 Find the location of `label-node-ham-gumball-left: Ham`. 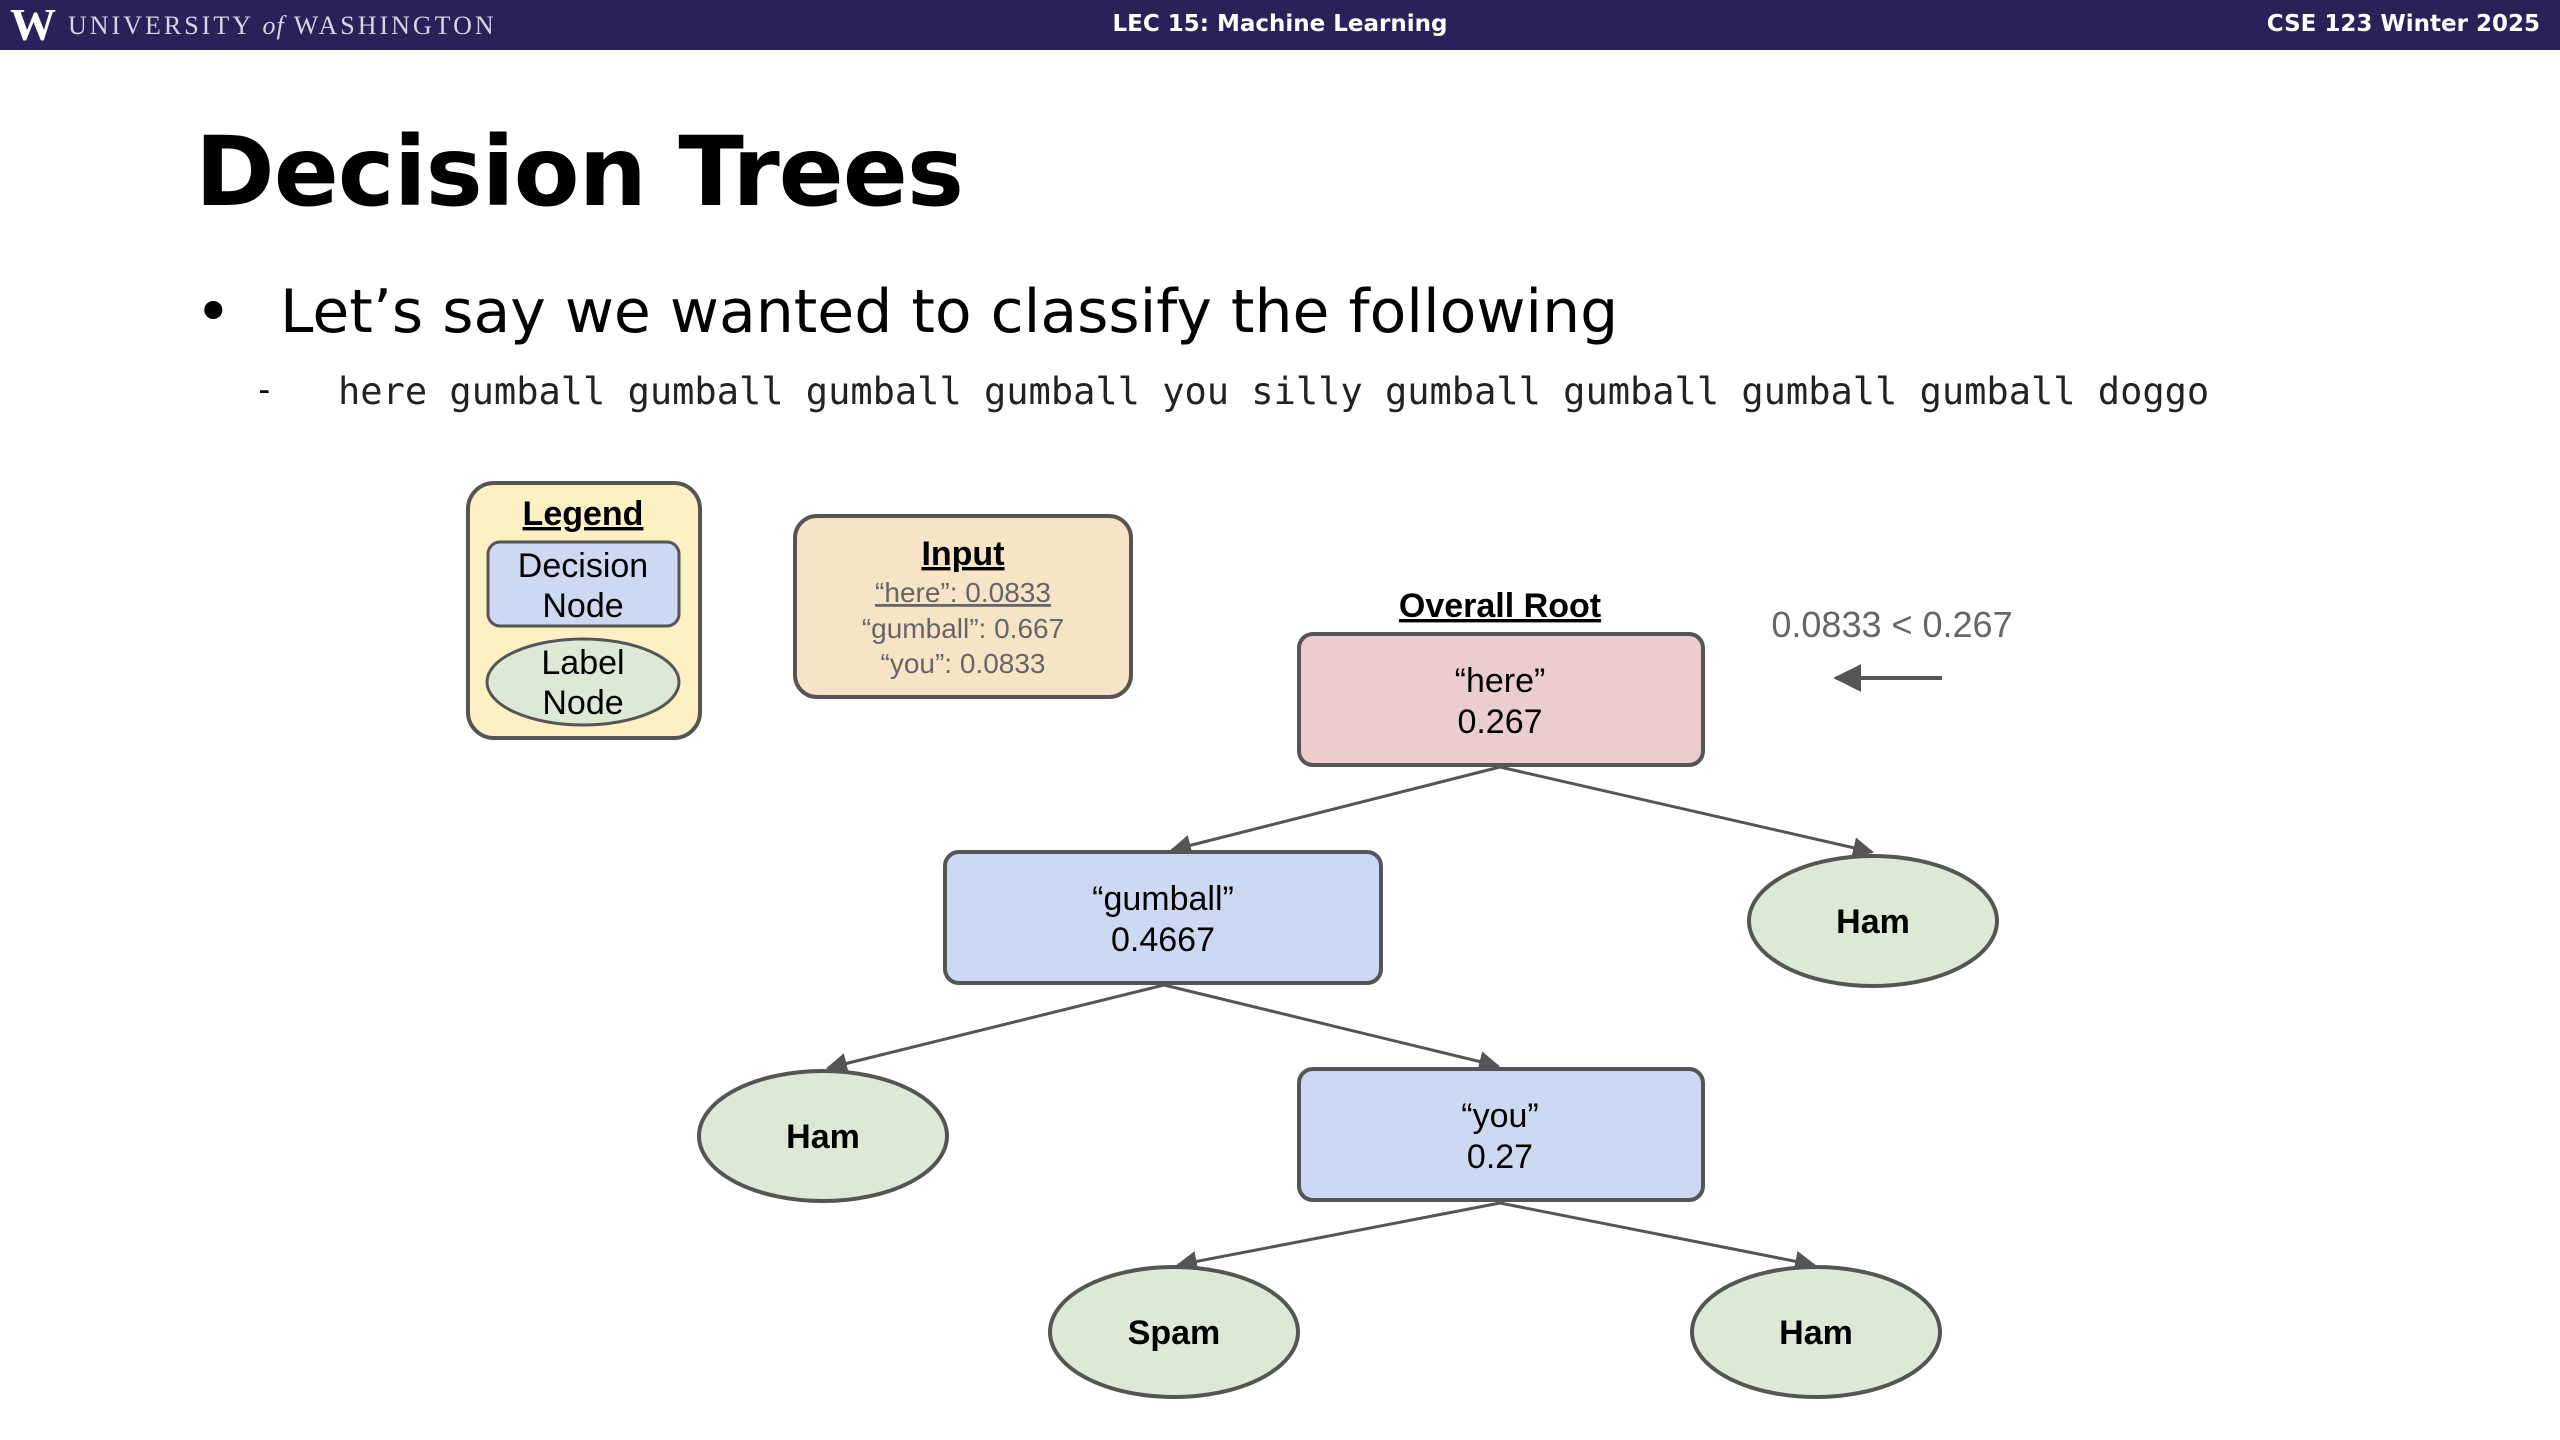

label-node-ham-gumball-left: Ham is located at coordinates (823, 1136).